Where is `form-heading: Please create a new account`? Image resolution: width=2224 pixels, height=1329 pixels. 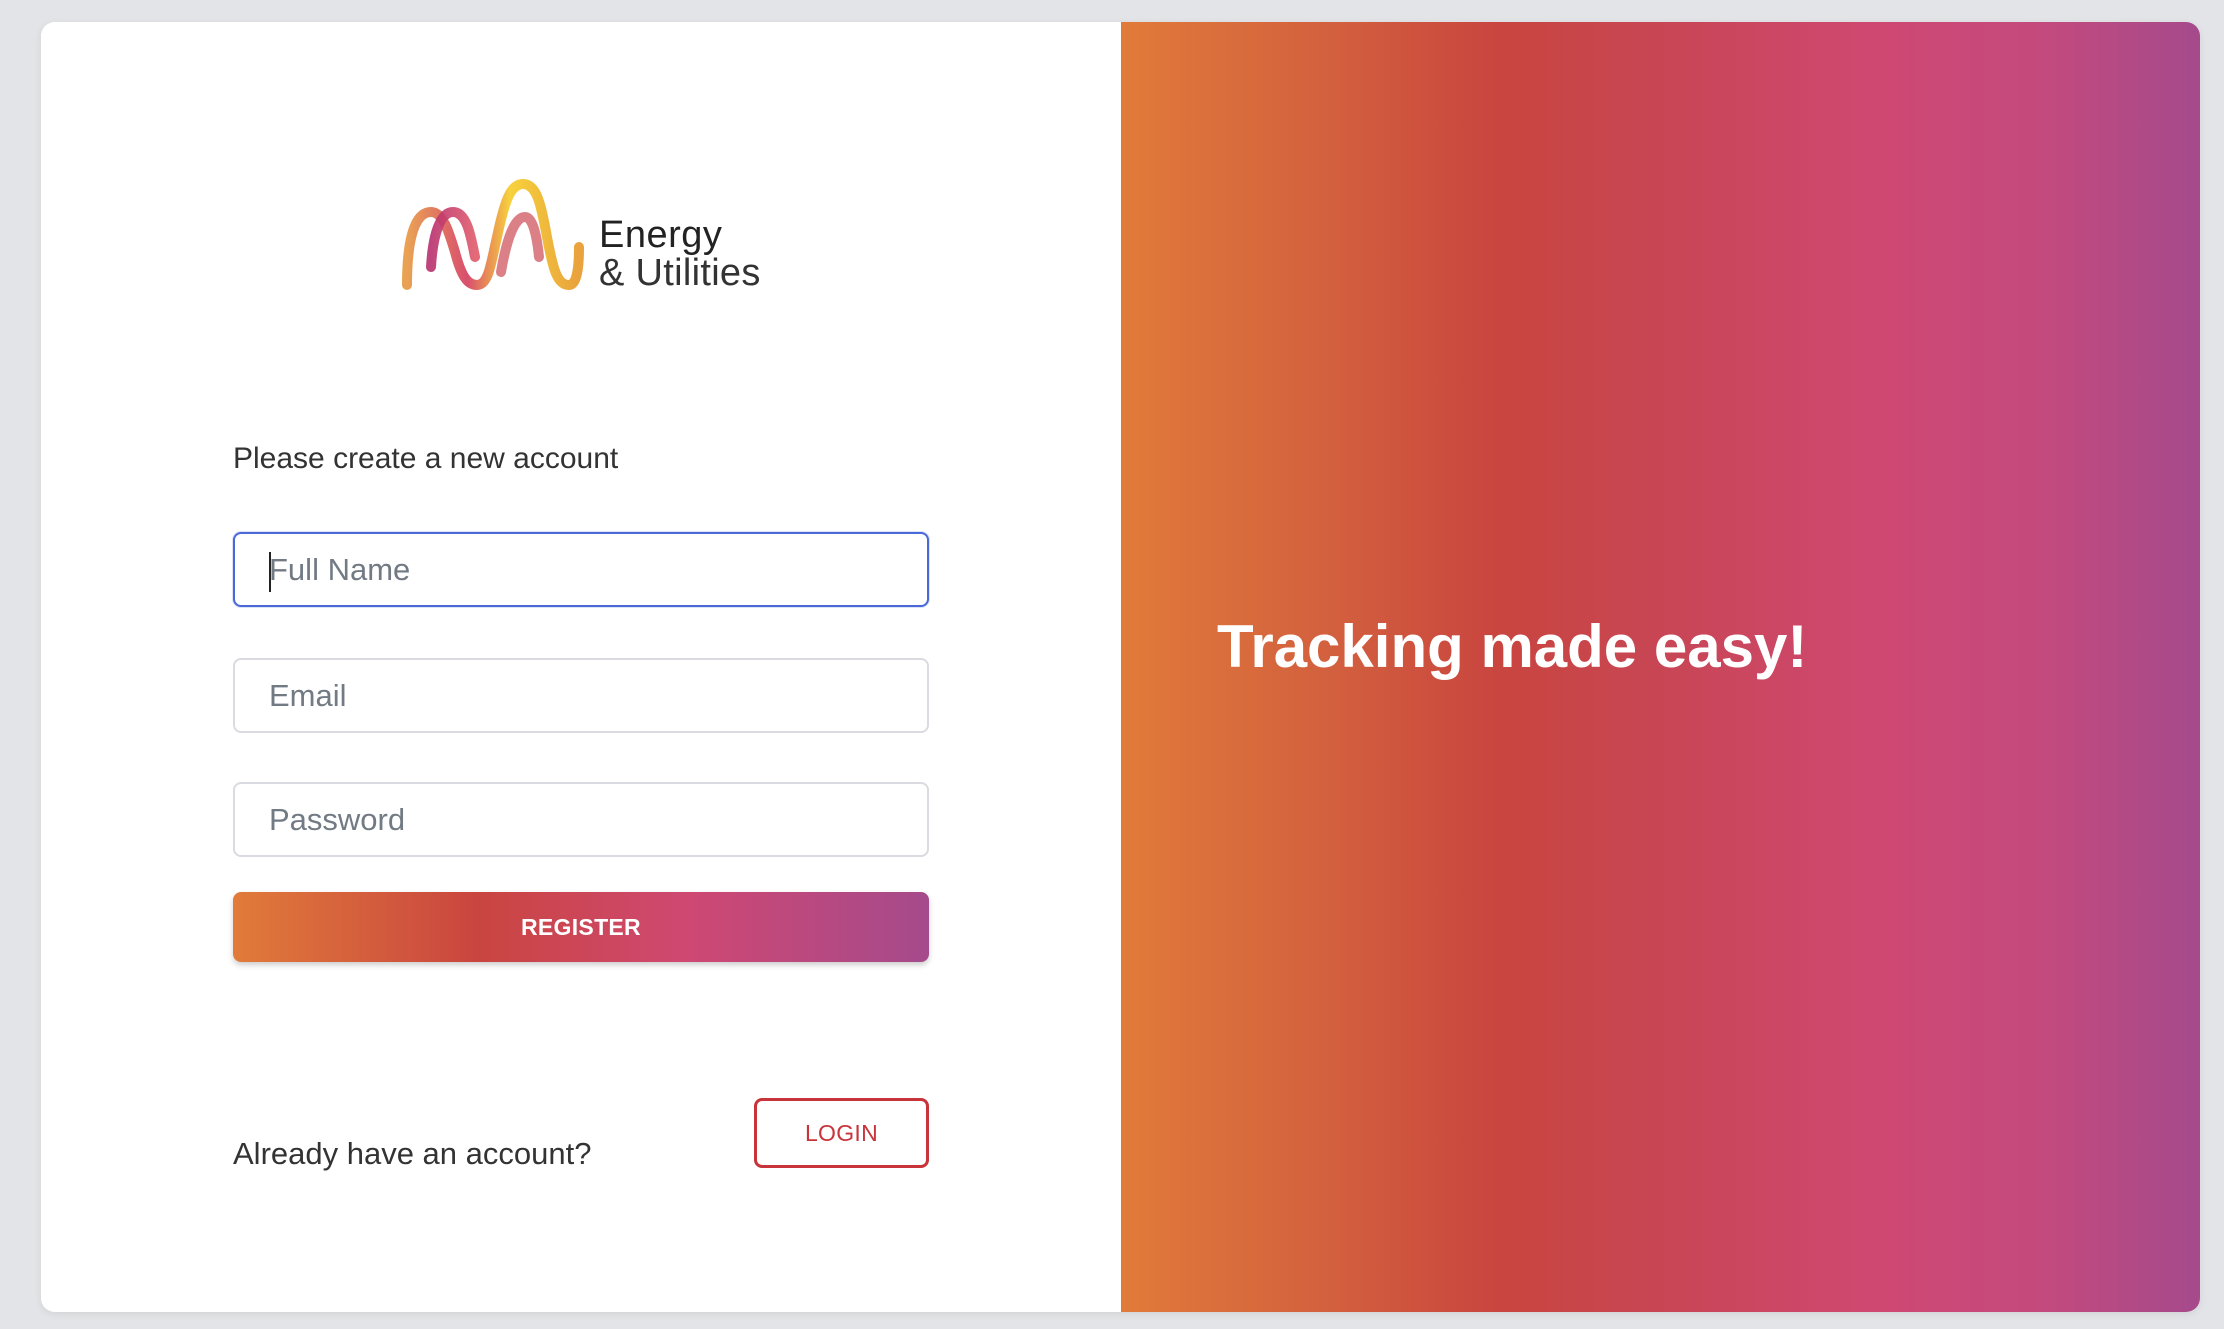
form-heading: Please create a new account is located at coordinates (426, 458).